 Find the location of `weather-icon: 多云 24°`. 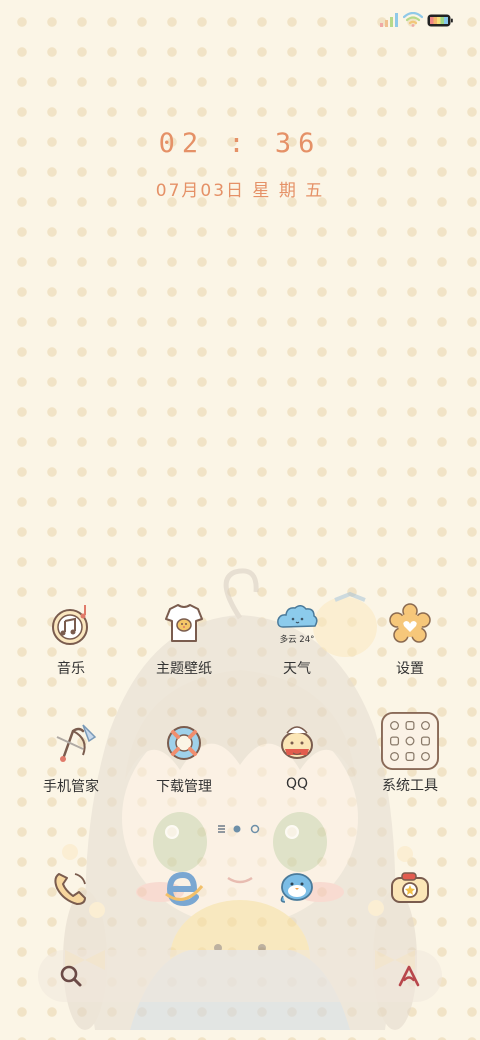

weather-icon: 多云 24° is located at coordinates (297, 625).